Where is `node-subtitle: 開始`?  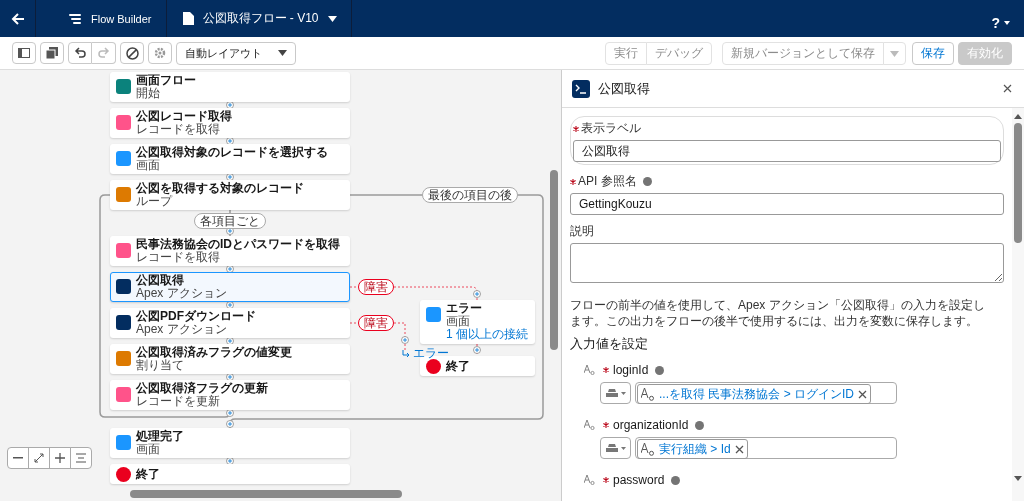 node-subtitle: 開始 is located at coordinates (148, 93).